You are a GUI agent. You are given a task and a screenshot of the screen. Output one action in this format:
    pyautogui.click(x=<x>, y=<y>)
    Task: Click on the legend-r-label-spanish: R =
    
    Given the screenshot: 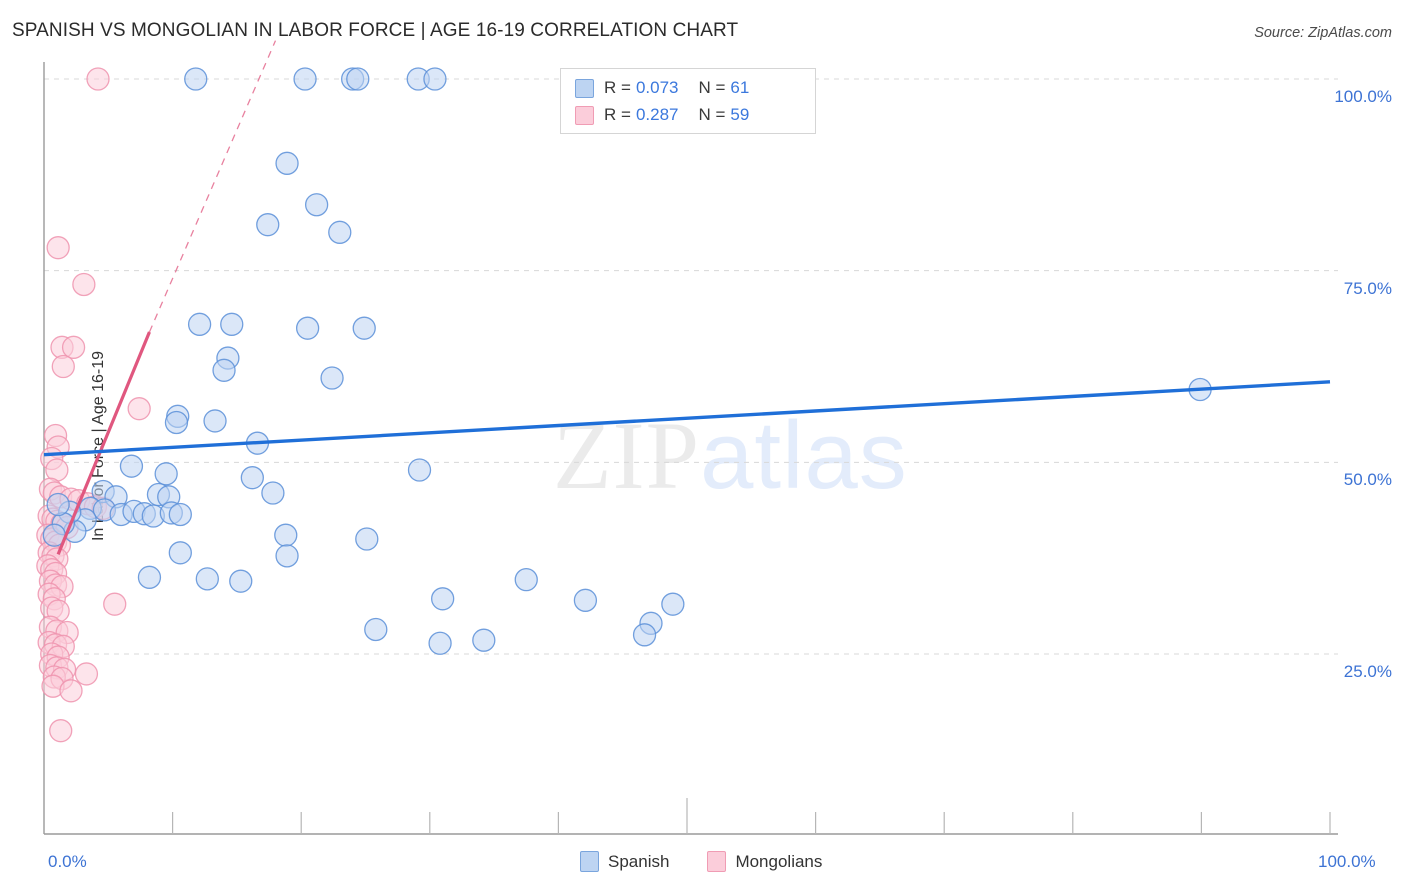 What is the action you would take?
    pyautogui.click(x=617, y=87)
    